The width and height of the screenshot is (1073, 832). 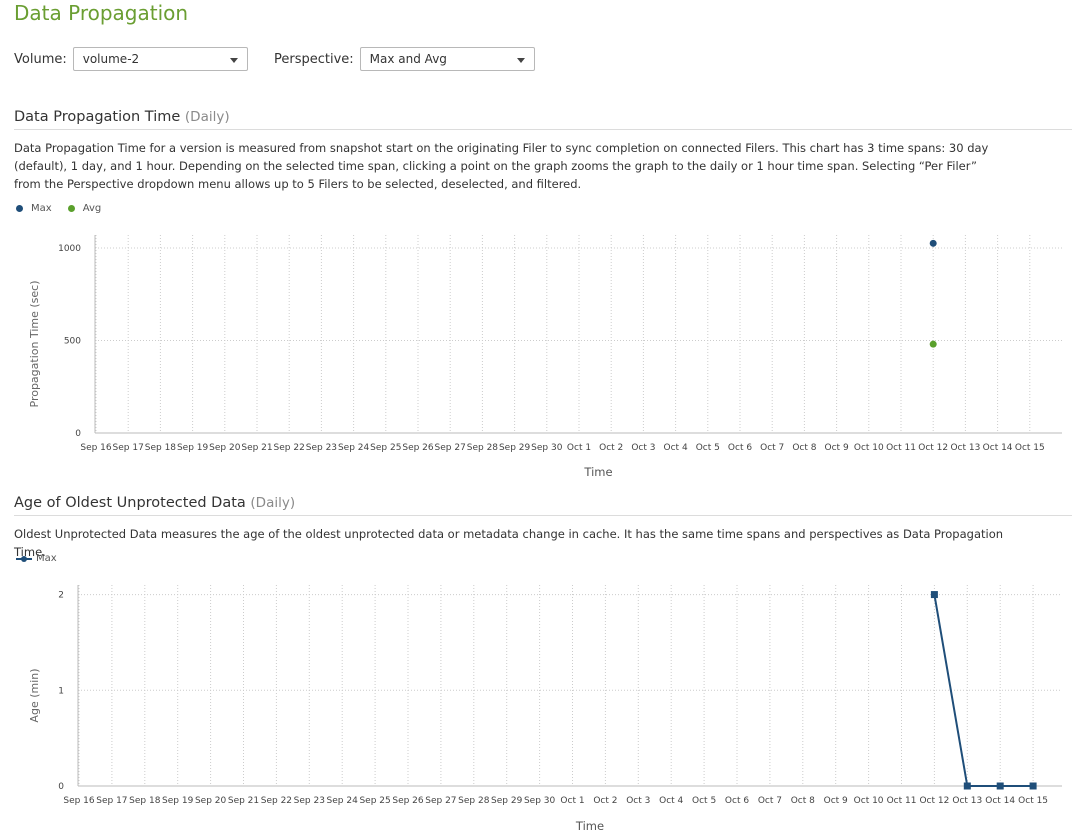 I want to click on propagation-section-title: Data Propagation Time (Daily), so click(x=543, y=119).